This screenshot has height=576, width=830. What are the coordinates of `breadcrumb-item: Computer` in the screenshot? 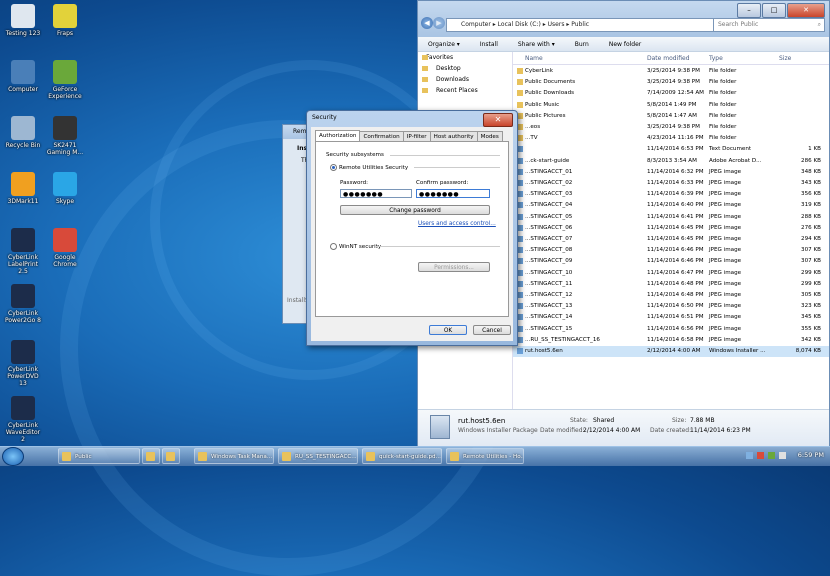 It's located at (476, 24).